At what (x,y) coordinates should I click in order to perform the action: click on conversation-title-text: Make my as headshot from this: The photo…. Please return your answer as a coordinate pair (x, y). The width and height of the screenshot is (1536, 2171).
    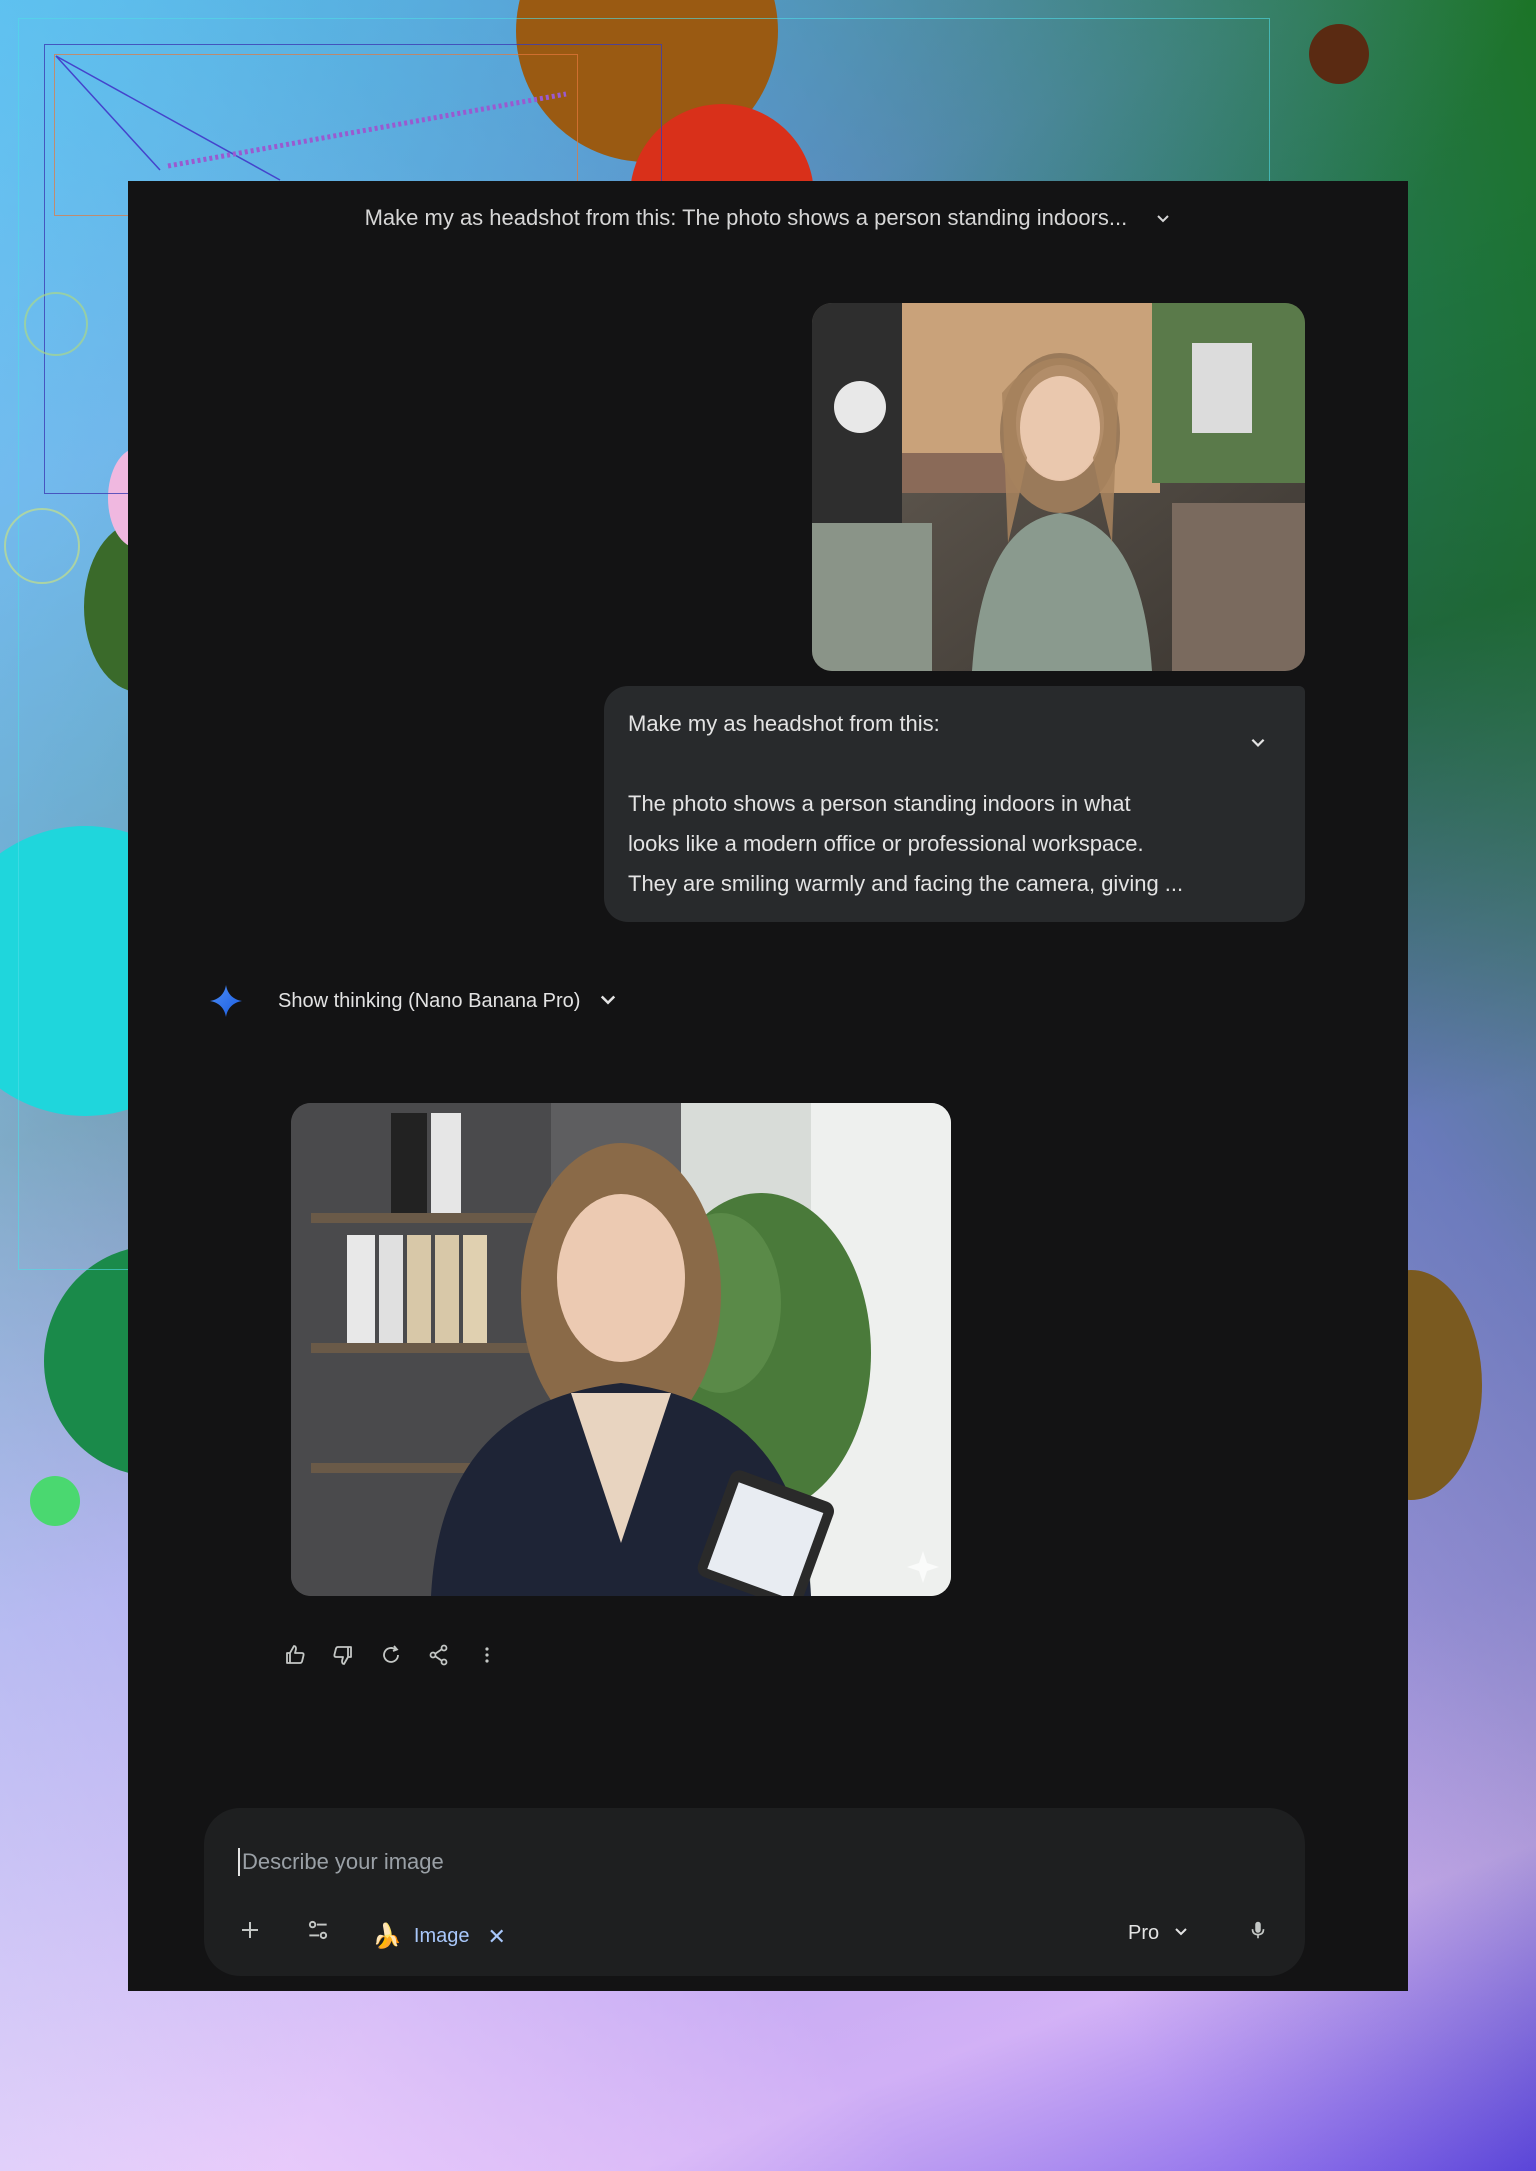
    Looking at the image, I should click on (746, 217).